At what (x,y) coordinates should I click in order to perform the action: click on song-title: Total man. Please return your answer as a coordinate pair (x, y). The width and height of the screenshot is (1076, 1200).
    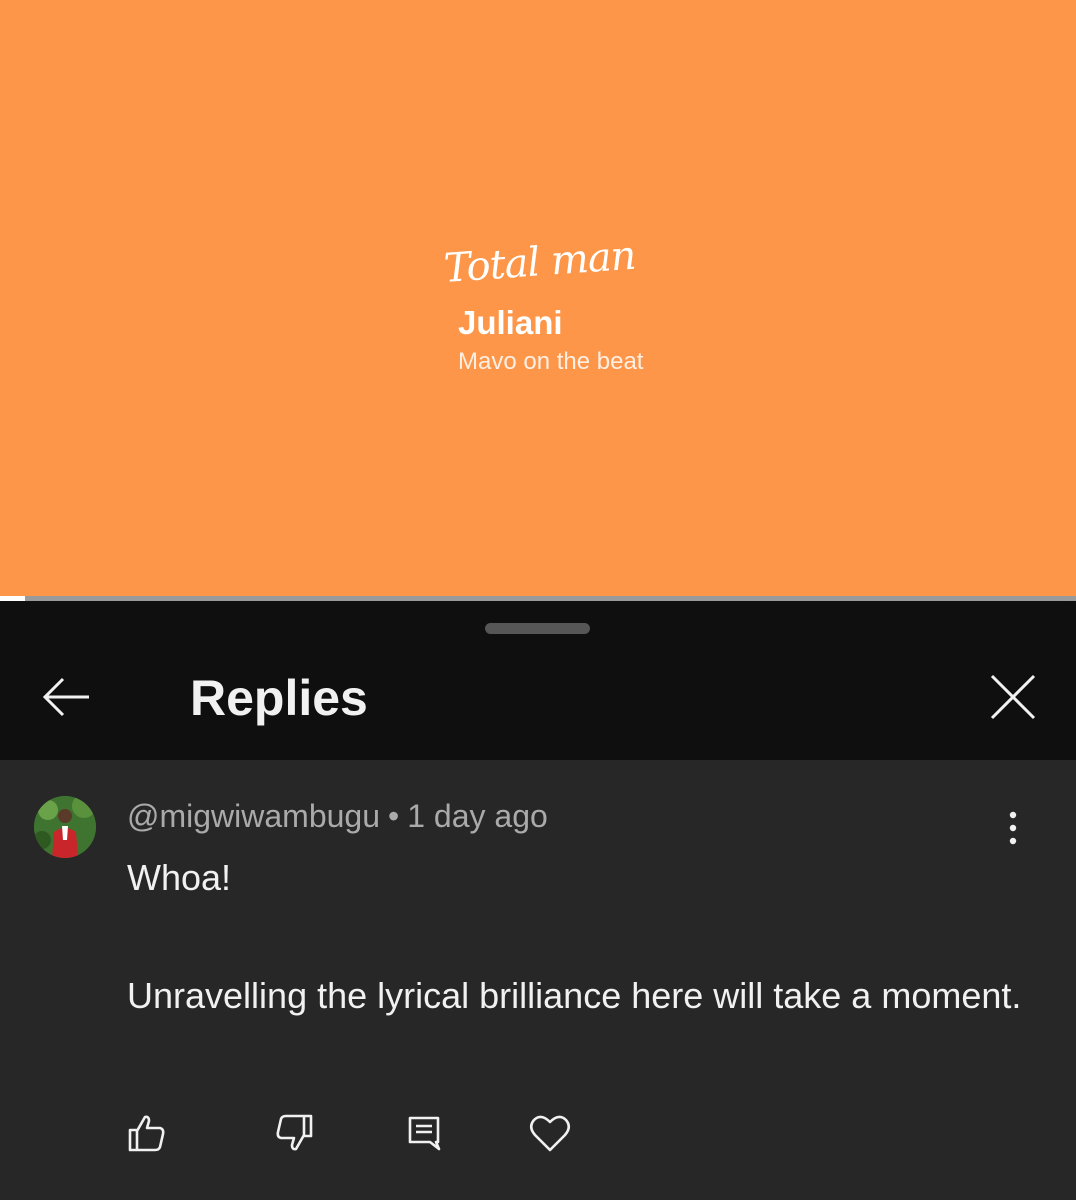
    Looking at the image, I should click on (539, 262).